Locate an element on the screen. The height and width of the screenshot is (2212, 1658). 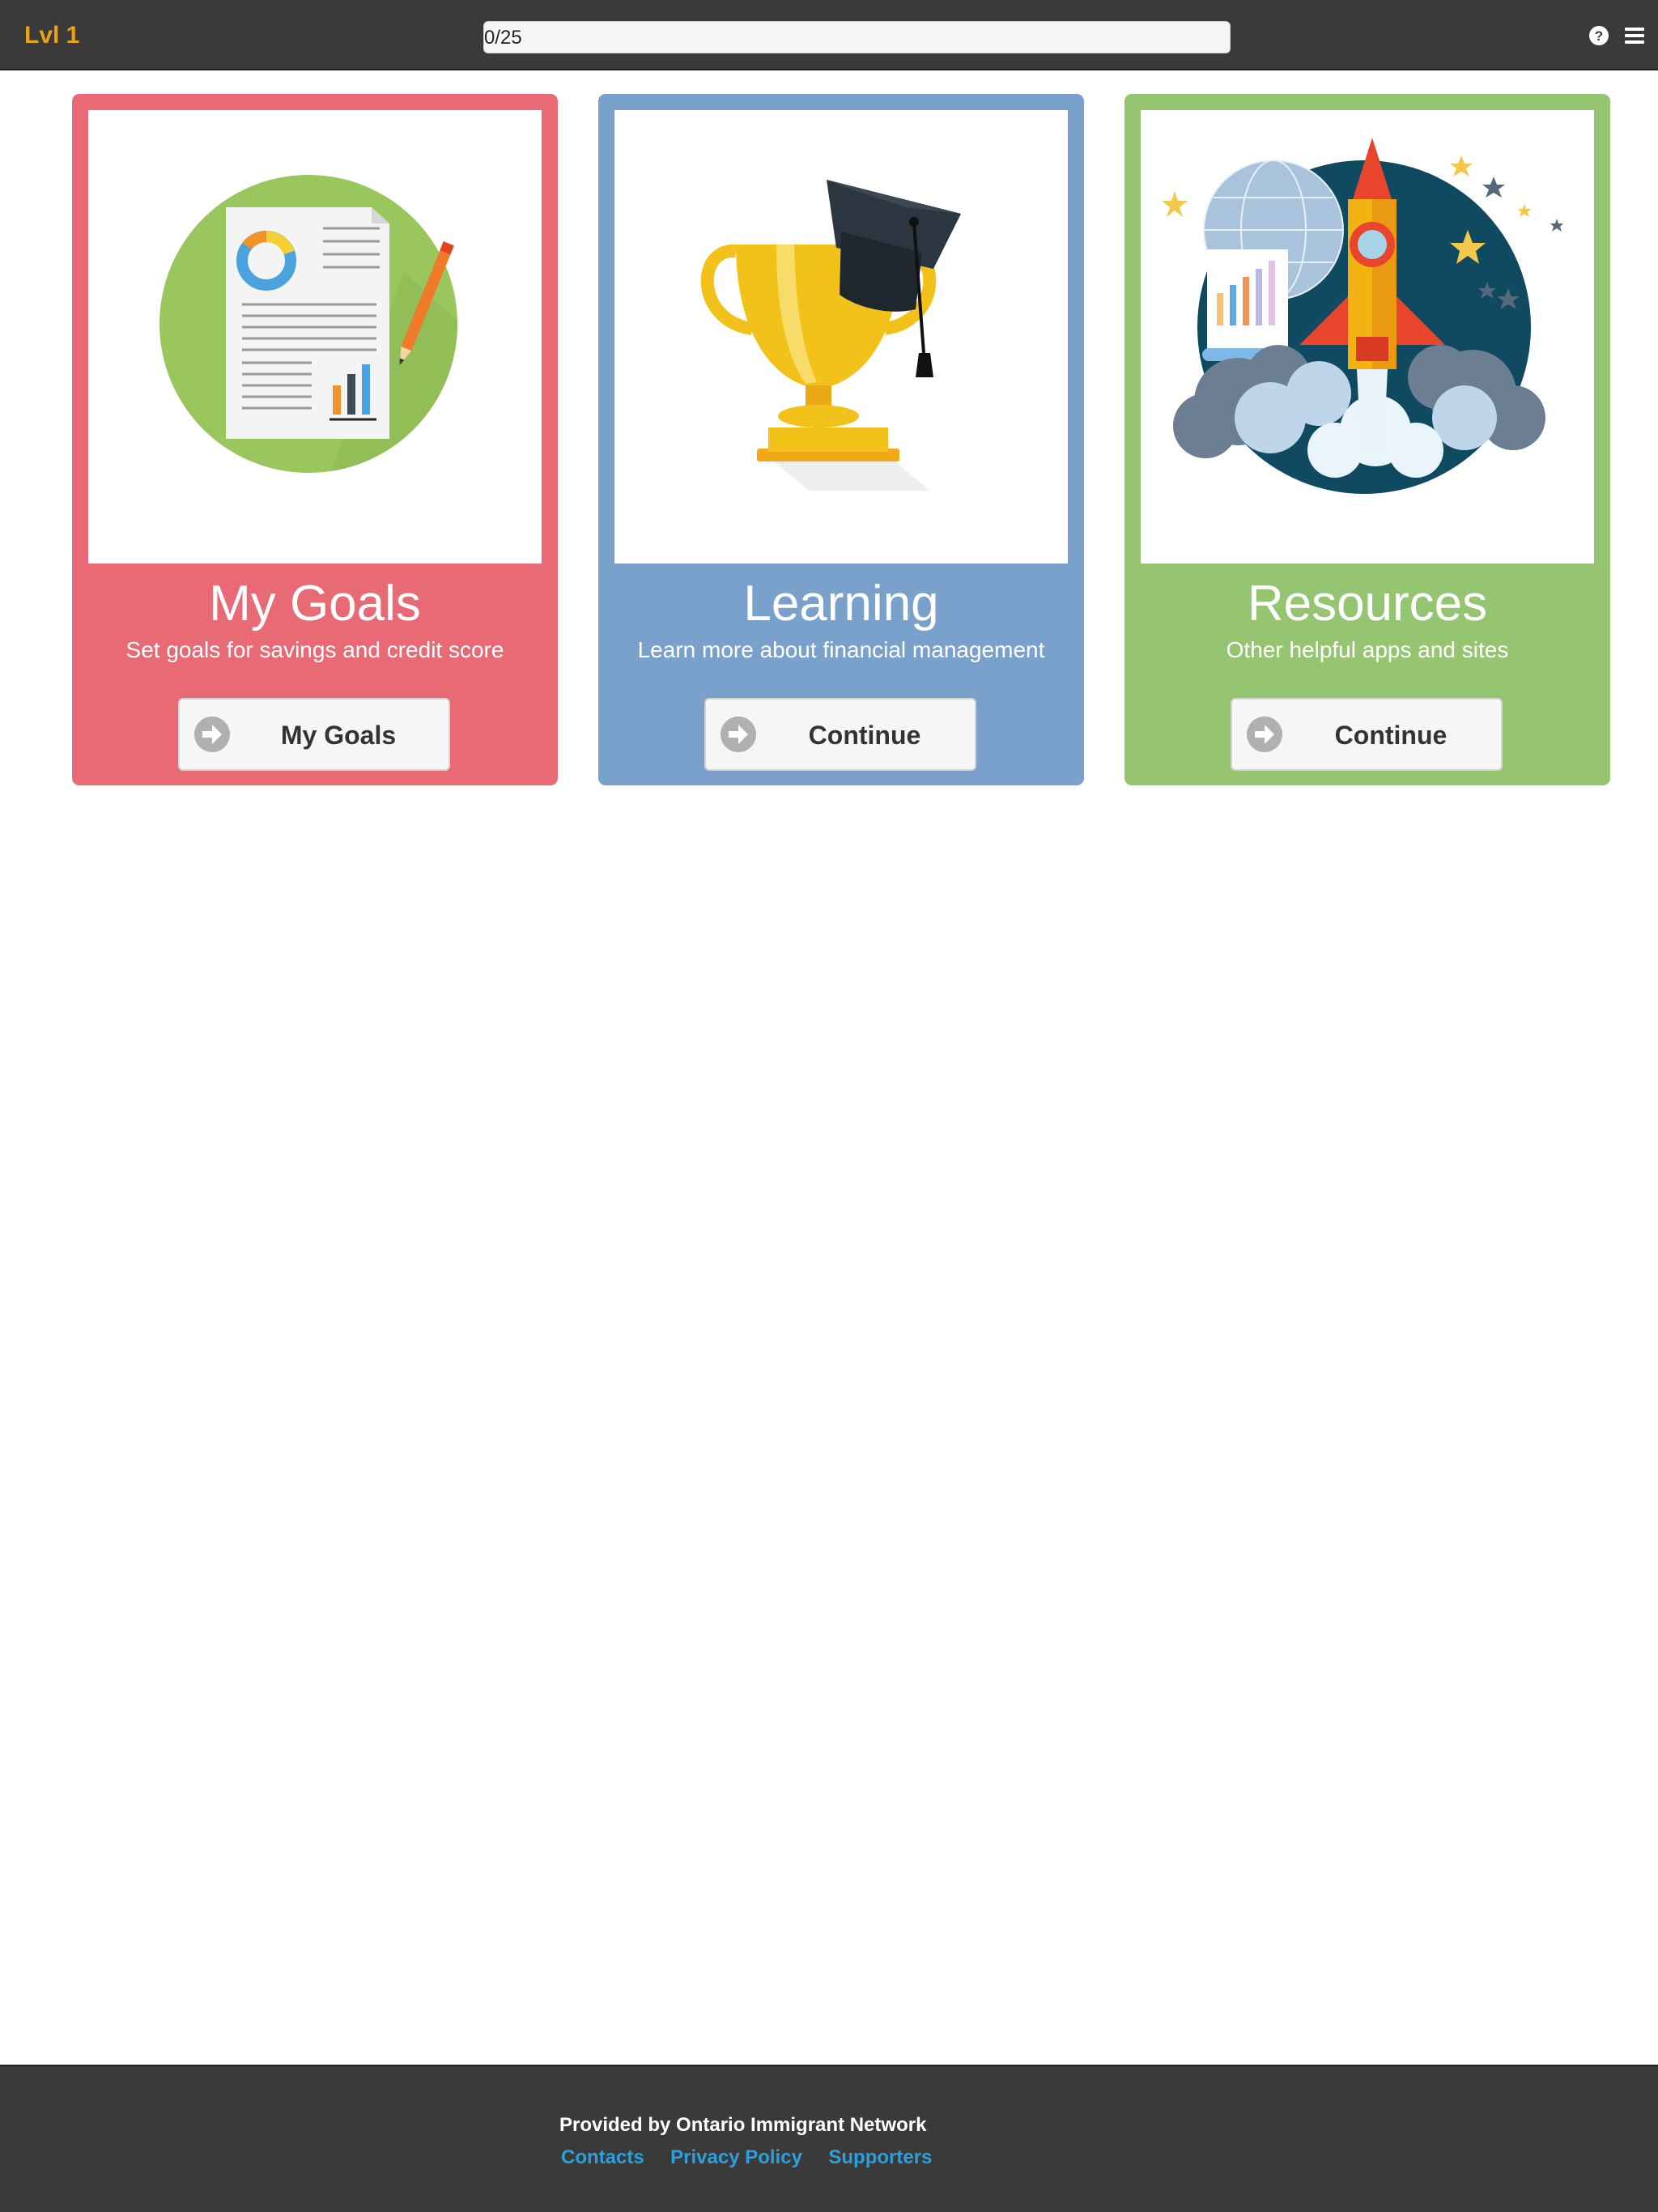
button-label: My Goals is located at coordinates (338, 736).